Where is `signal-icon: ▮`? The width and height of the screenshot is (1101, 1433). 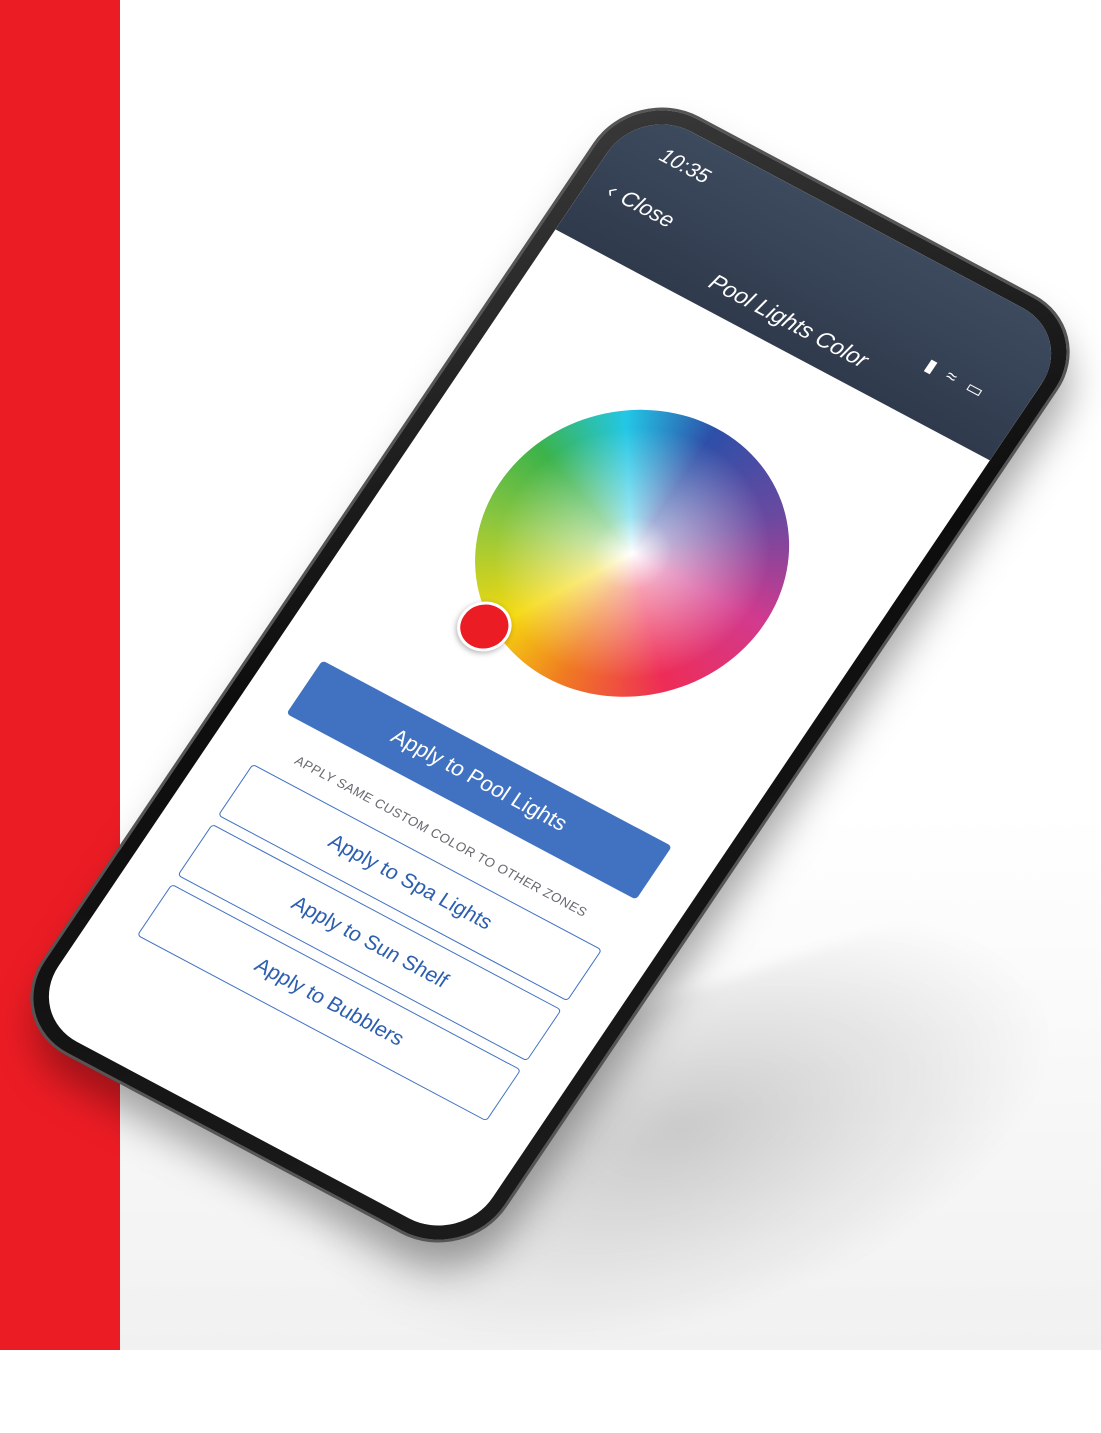 signal-icon: ▮ is located at coordinates (933, 367).